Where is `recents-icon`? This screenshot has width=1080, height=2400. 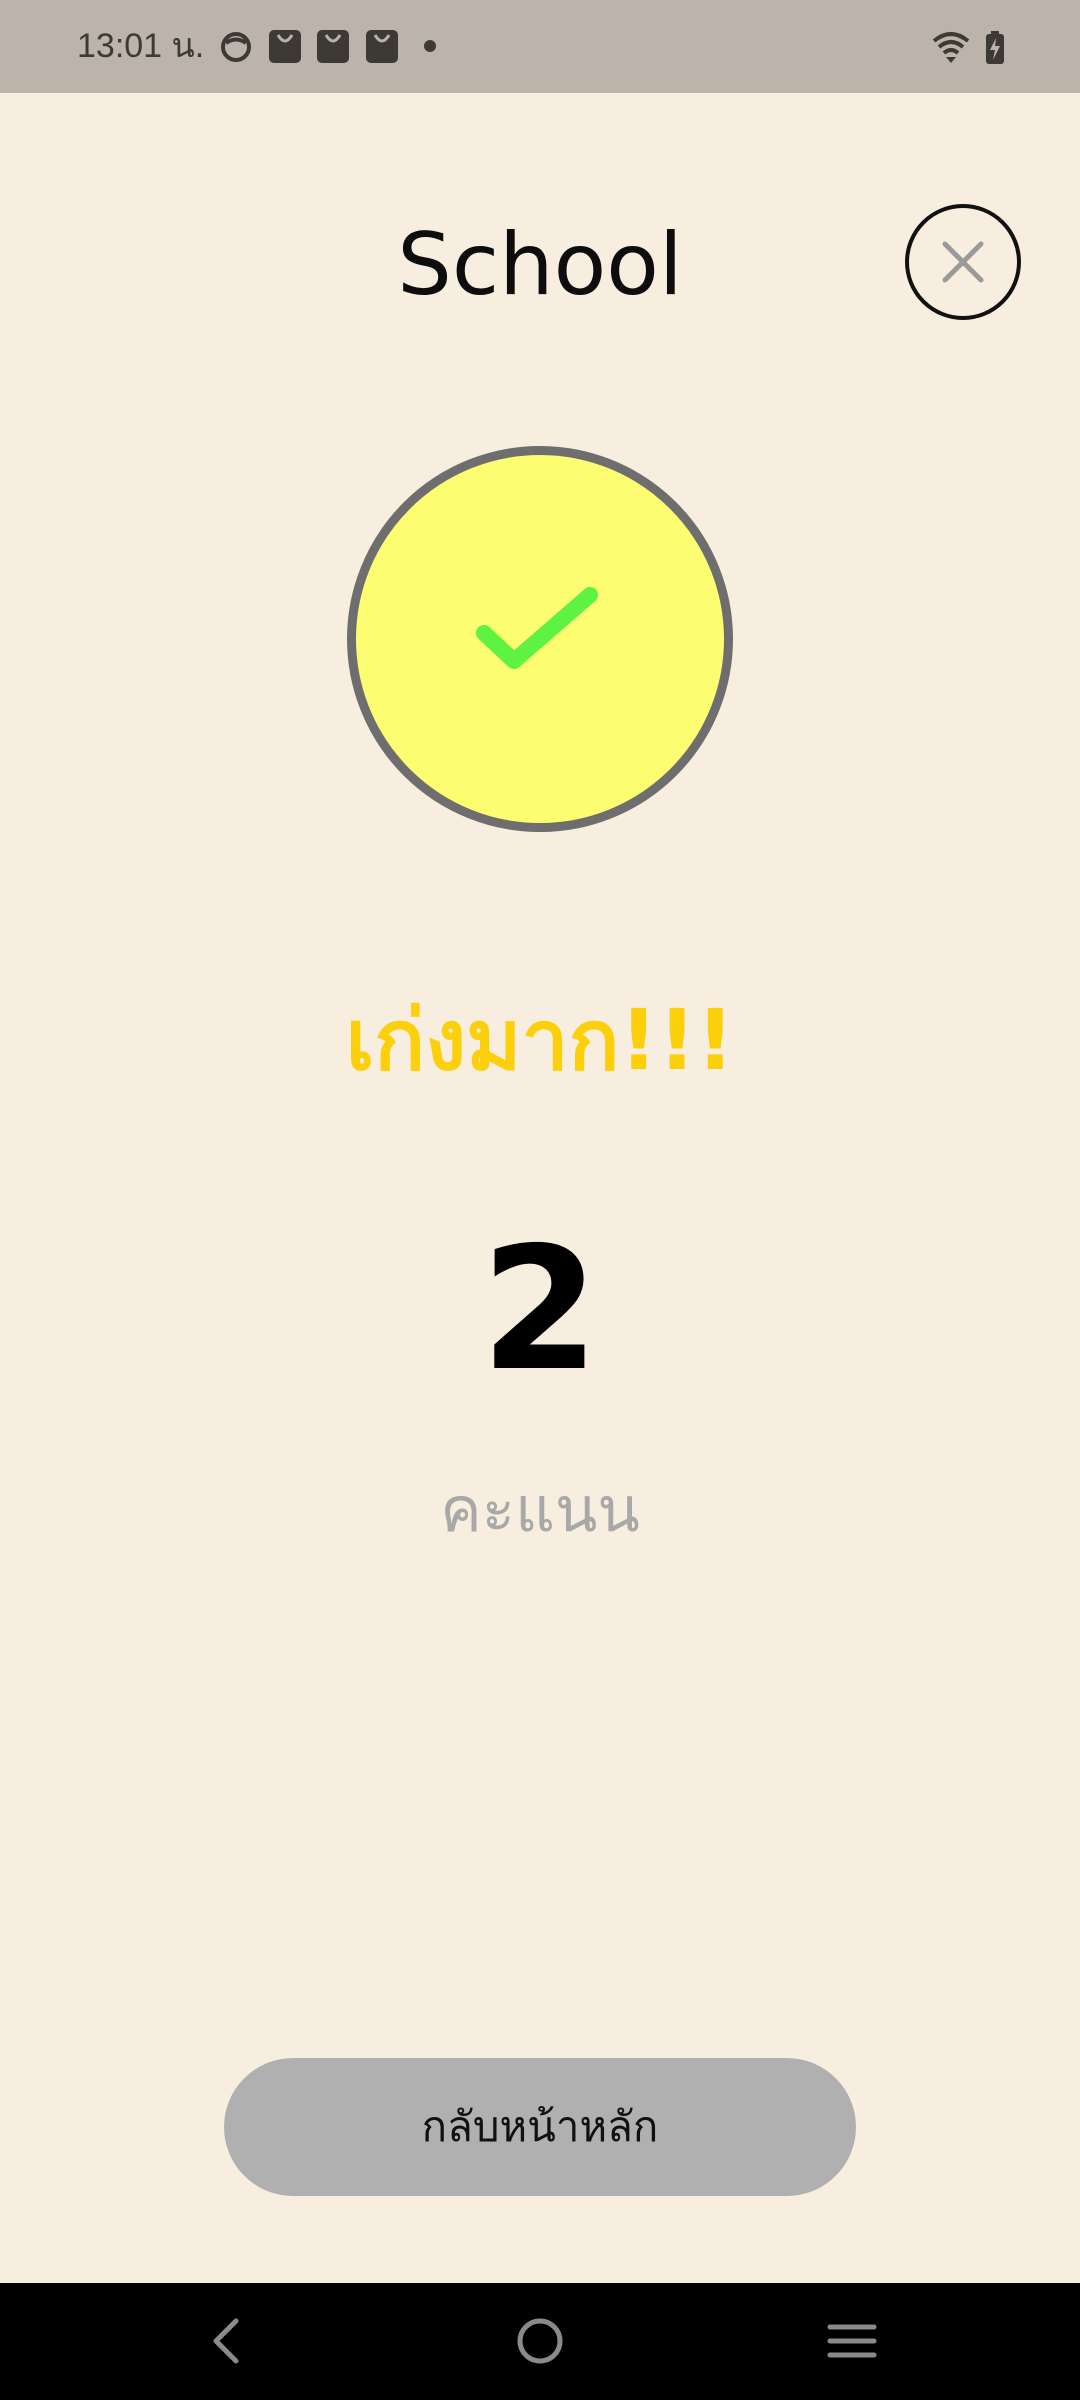
recents-icon is located at coordinates (852, 2341).